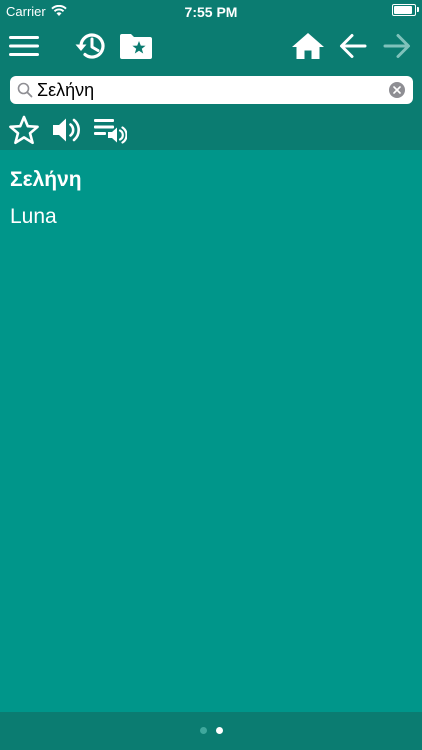 The image size is (422, 750). I want to click on status-bar: Carrier 7:55 PM, so click(211, 11).